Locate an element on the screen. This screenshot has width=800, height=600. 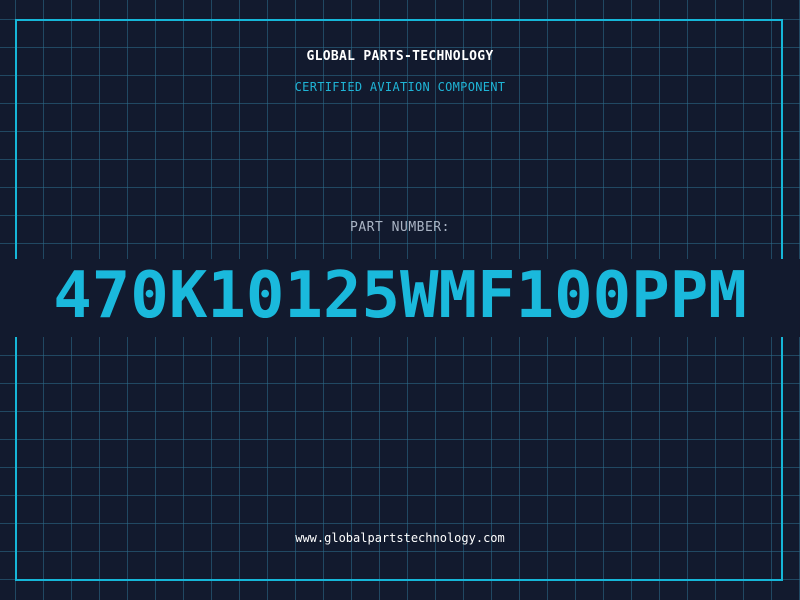
part-number-band: 470K10125WMF100PPM is located at coordinates (400, 298).